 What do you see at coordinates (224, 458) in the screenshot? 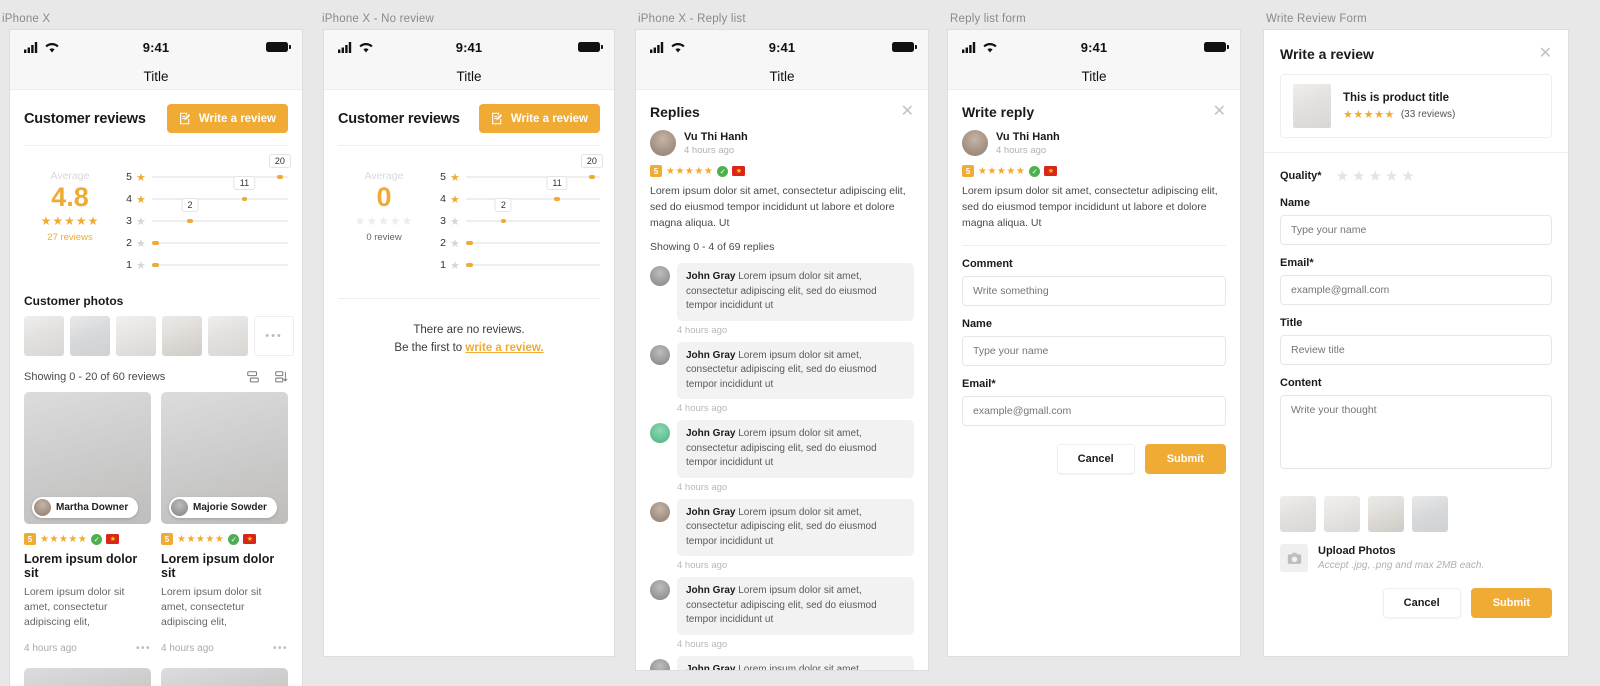
I see `review-photo: Majorie Sowder` at bounding box center [224, 458].